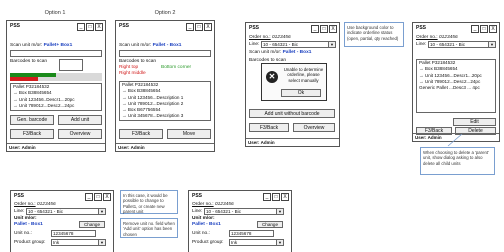  Describe the element at coordinates (206, 224) in the screenshot. I see `unit-value: Pallet - Box1` at that location.